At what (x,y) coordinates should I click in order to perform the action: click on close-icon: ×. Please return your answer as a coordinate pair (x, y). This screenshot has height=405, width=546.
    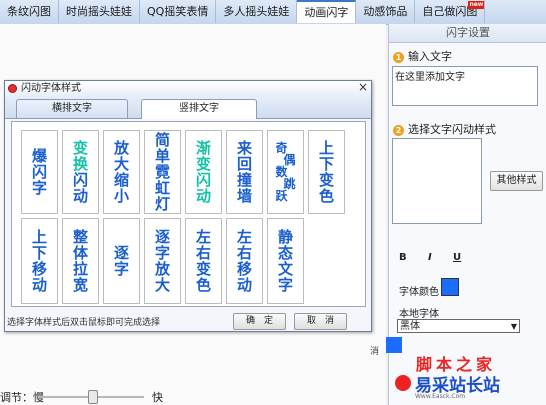
    Looking at the image, I should click on (363, 87).